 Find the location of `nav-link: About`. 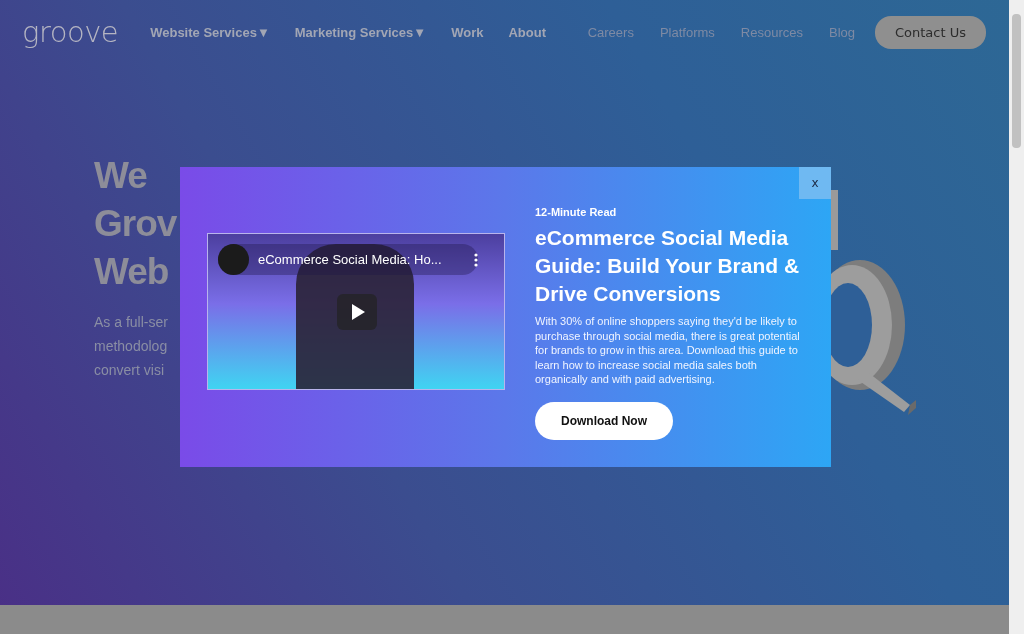

nav-link: About is located at coordinates (527, 32).